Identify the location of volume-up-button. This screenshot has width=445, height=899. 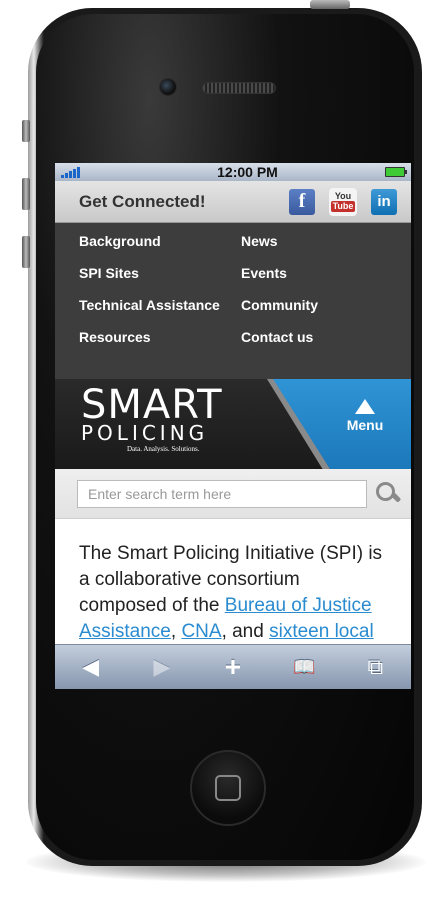
(26, 194).